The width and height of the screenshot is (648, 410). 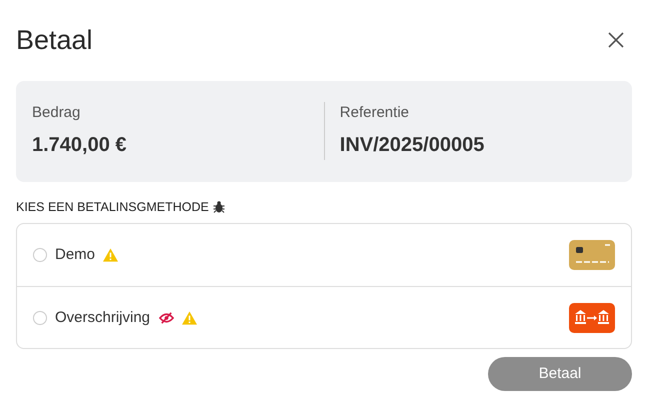 What do you see at coordinates (102, 318) in the screenshot?
I see `method-name: Overschrijving` at bounding box center [102, 318].